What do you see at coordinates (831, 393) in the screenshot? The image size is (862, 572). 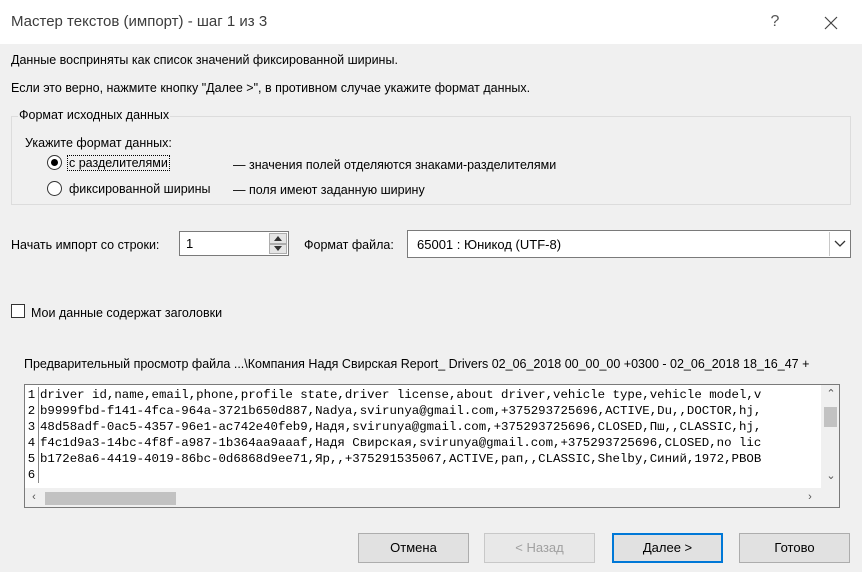 I see `scroll-up-icon: ⌃` at bounding box center [831, 393].